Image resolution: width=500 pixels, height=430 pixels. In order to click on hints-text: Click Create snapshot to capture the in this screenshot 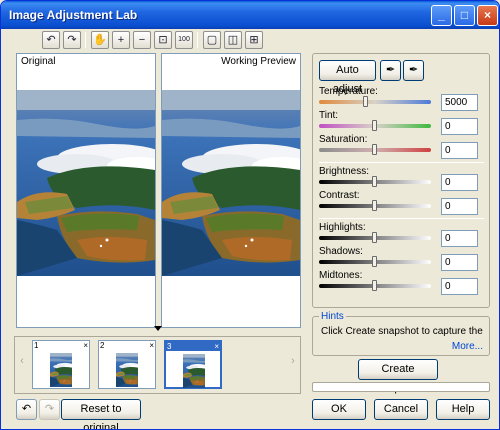, I will do `click(402, 331)`.